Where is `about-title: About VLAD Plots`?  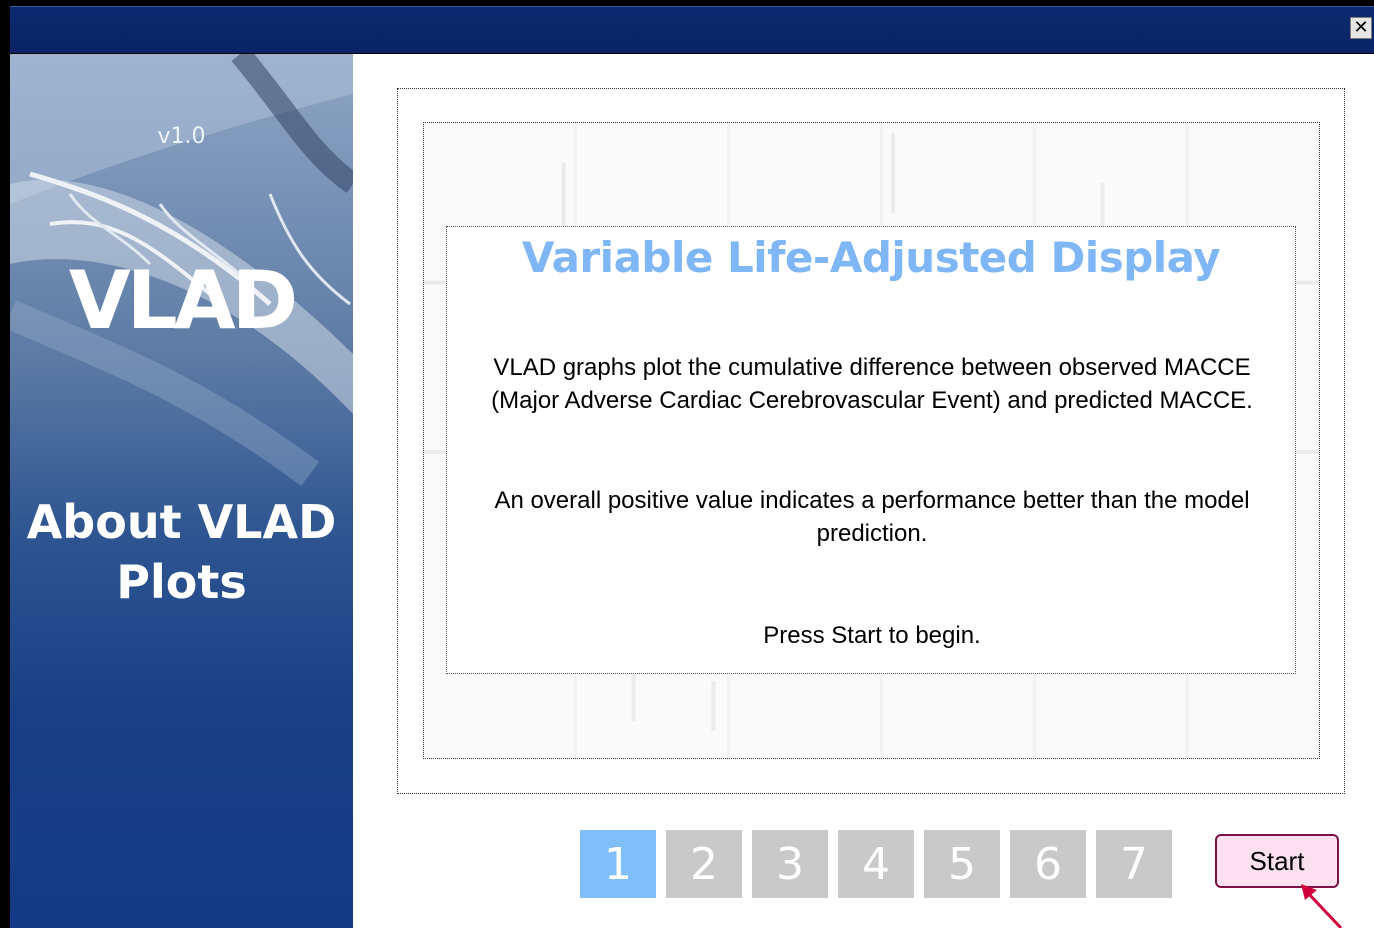 about-title: About VLAD Plots is located at coordinates (181, 552).